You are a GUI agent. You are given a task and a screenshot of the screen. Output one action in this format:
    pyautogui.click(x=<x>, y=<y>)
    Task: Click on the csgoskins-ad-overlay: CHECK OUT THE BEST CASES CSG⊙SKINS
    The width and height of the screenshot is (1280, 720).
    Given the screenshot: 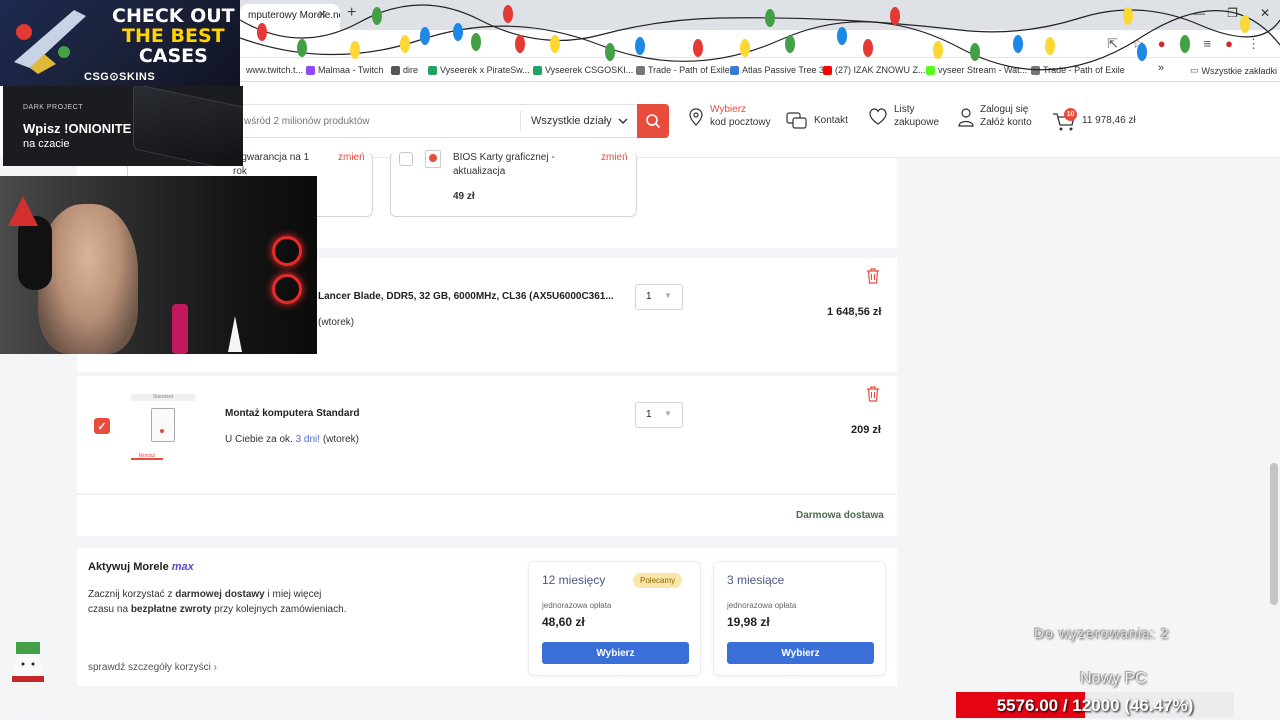 What is the action you would take?
    pyautogui.click(x=120, y=43)
    